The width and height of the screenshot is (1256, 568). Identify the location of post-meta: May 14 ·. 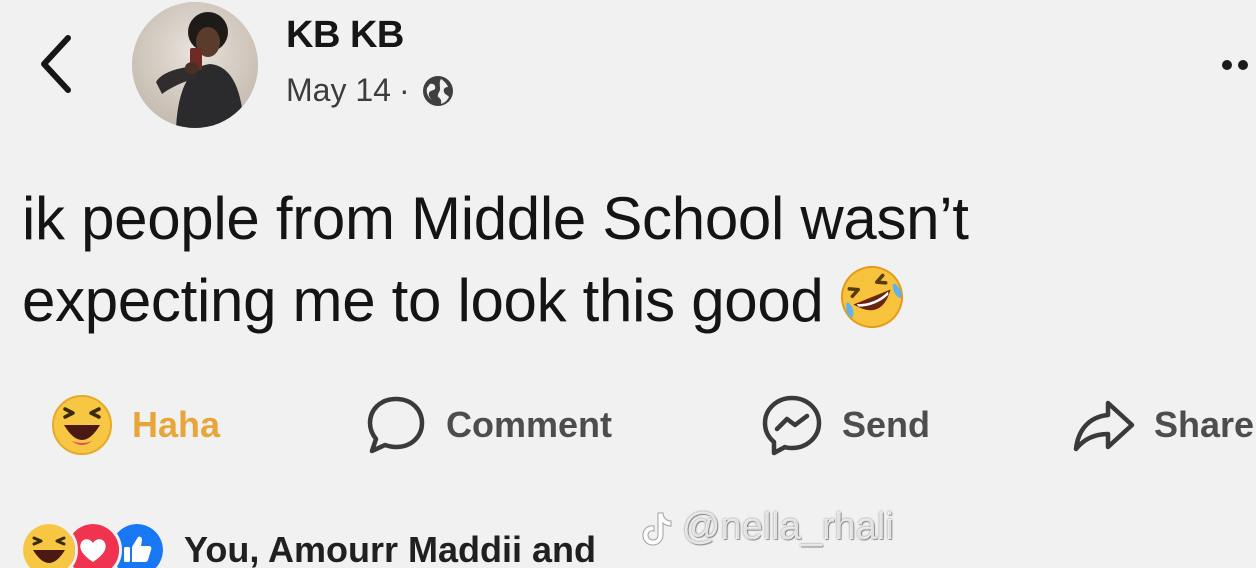
(371, 90).